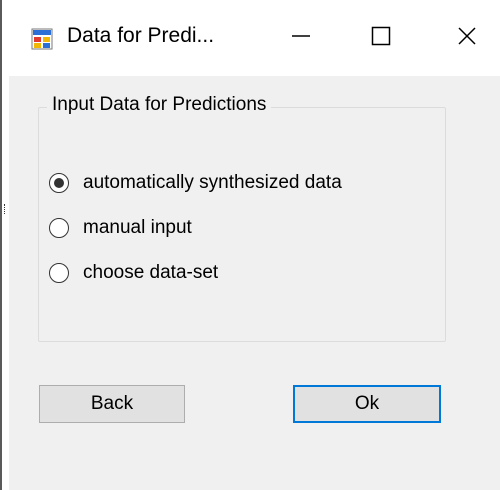  What do you see at coordinates (137, 228) in the screenshot?
I see `radio-label: manual input` at bounding box center [137, 228].